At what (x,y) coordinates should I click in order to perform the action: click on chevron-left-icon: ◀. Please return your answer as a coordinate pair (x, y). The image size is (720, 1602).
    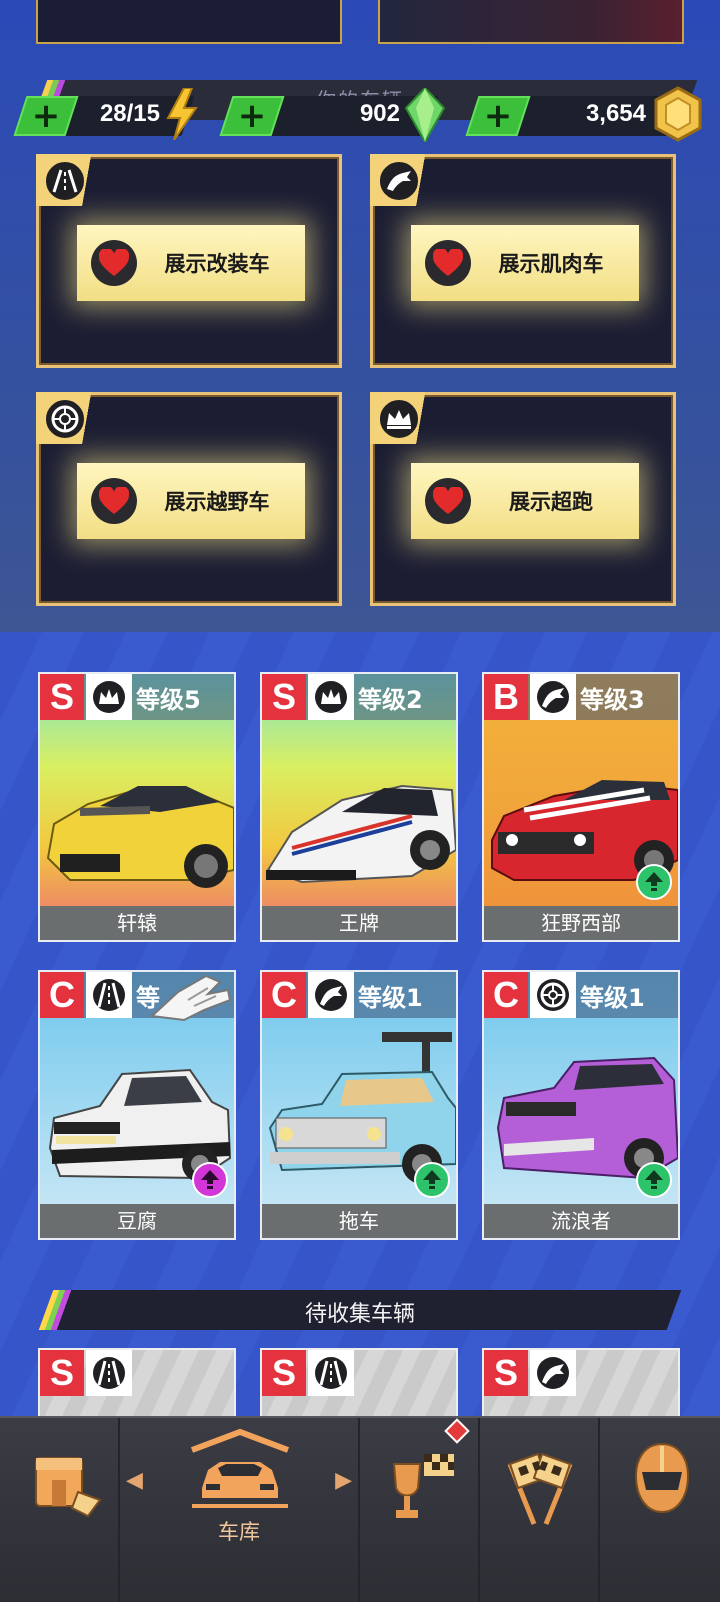
    Looking at the image, I should click on (134, 1480).